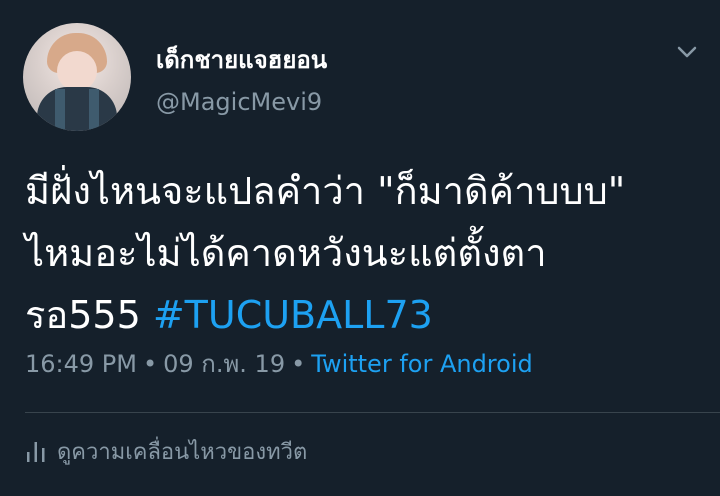 The width and height of the screenshot is (720, 496). I want to click on tweet-text-line: มีฝั่งไหนจะแปลคำว่า "ก็มาดิค้าบบบ", so click(325, 191).